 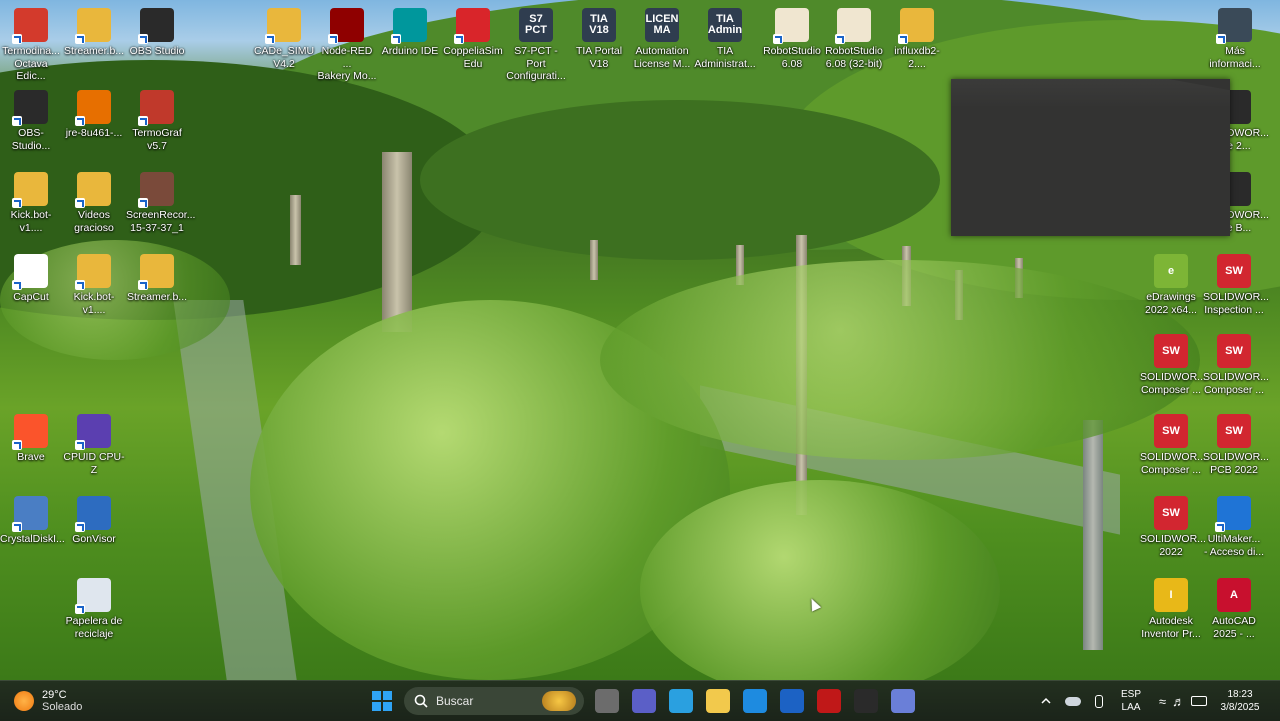 I want to click on desktop-icon-right-8: SW SOLIDWOR... 2022, so click(x=1173, y=525).